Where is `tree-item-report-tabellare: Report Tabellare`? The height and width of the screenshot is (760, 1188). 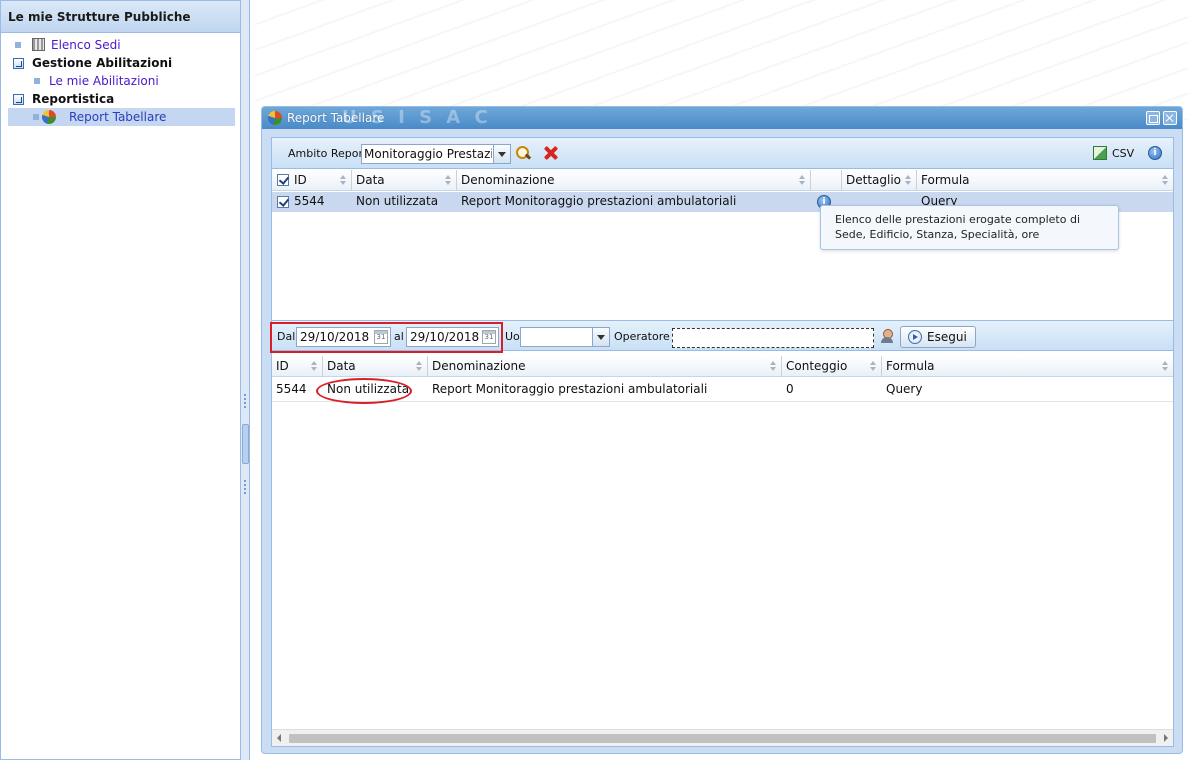 tree-item-report-tabellare: Report Tabellare is located at coordinates (121, 117).